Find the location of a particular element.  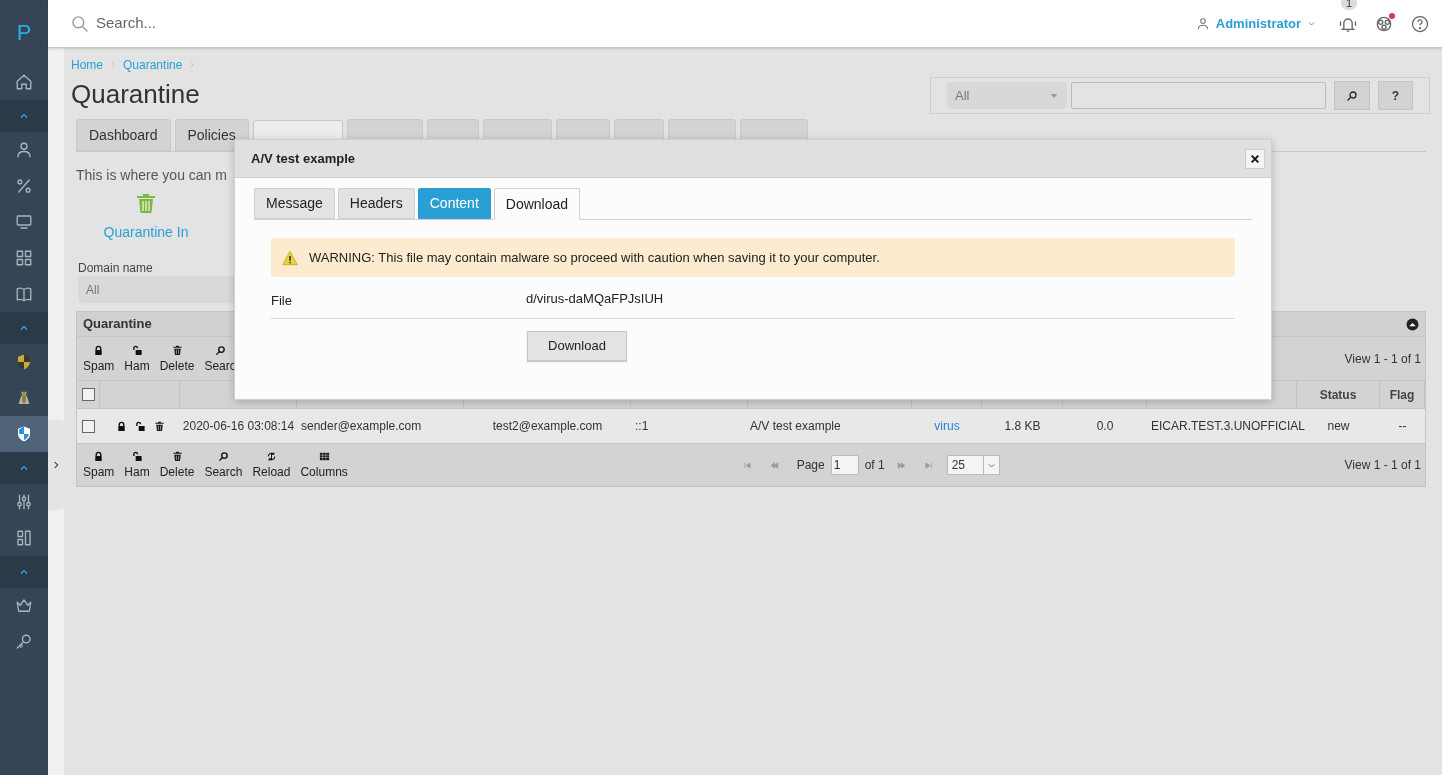

toolbar-button: Reload is located at coordinates (271, 465).